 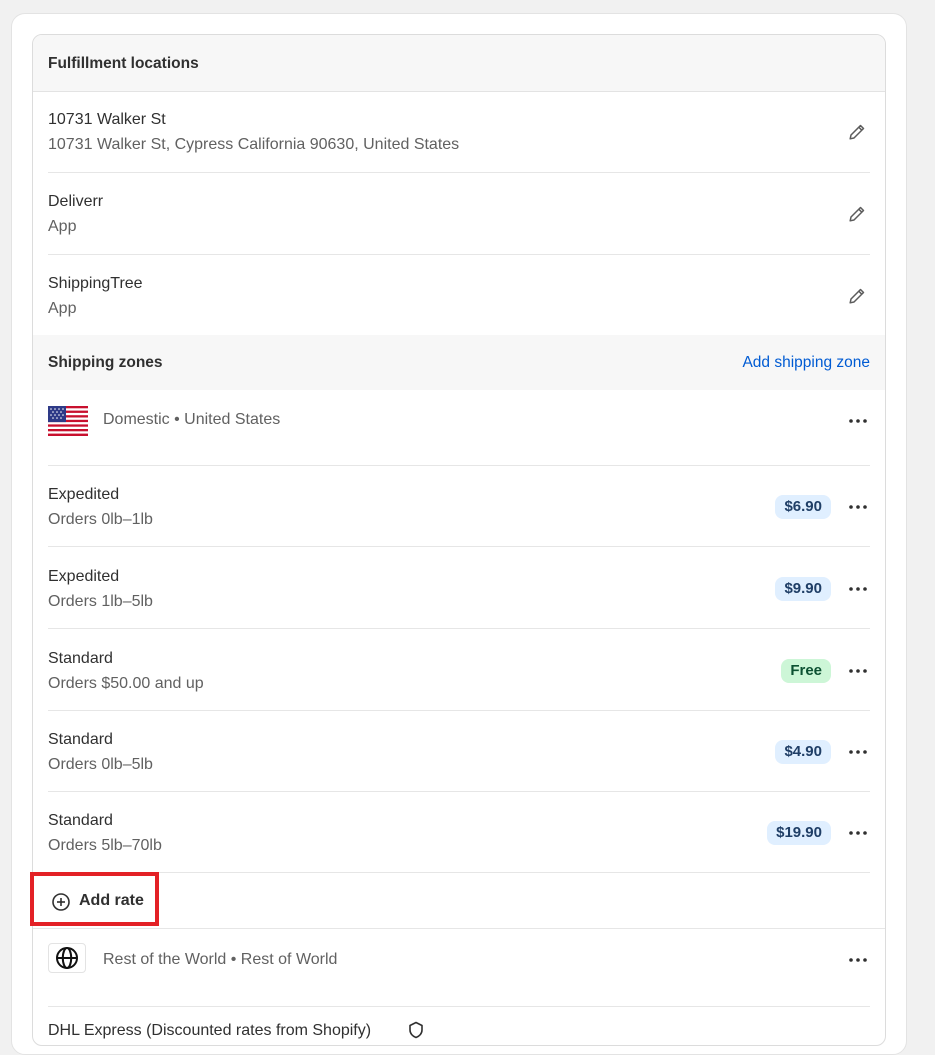 What do you see at coordinates (111, 900) in the screenshot?
I see `add-rate-label: Add rate` at bounding box center [111, 900].